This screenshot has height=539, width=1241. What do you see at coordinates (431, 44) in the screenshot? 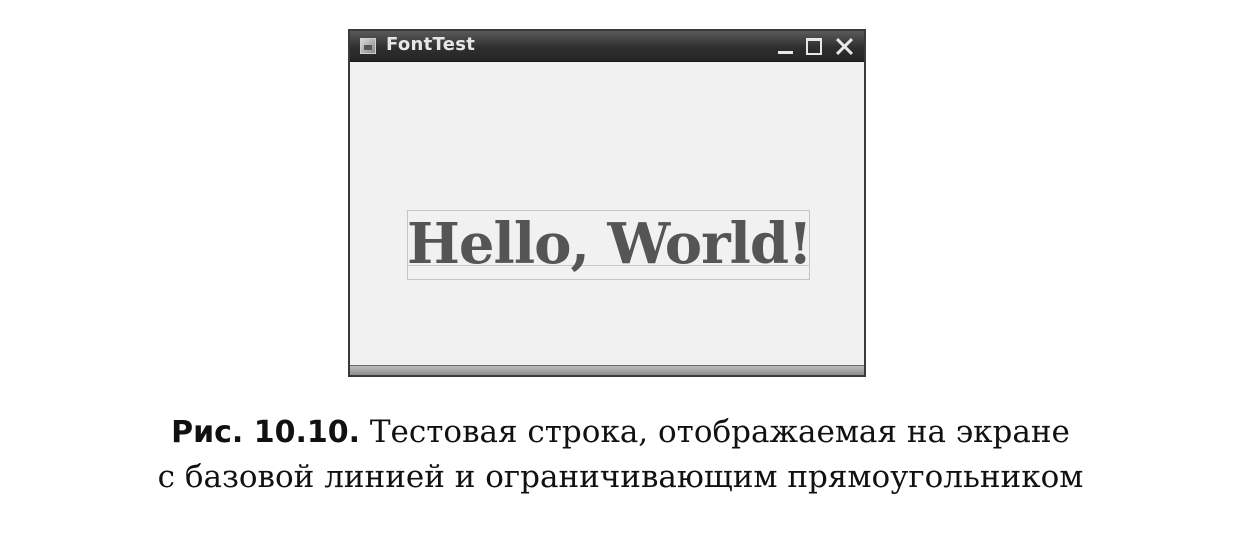
I see `window-title: FontTest` at bounding box center [431, 44].